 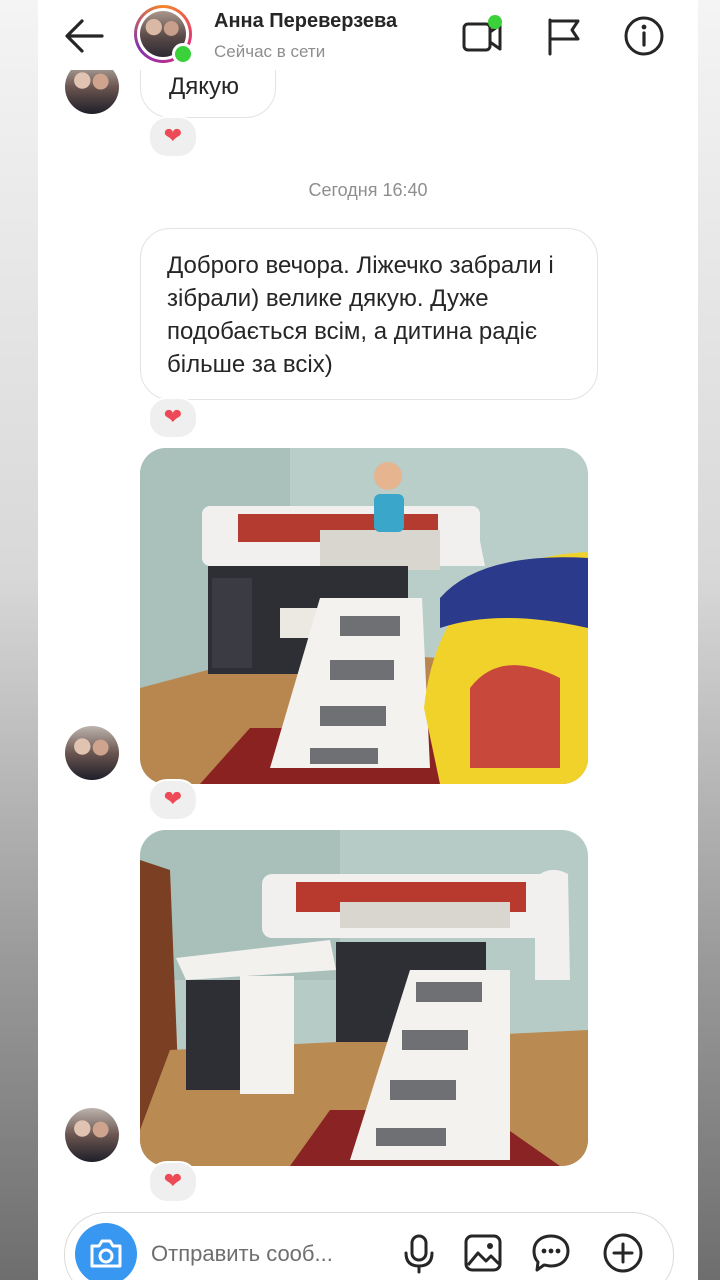 I want to click on video-camera-icon, so click(x=482, y=33).